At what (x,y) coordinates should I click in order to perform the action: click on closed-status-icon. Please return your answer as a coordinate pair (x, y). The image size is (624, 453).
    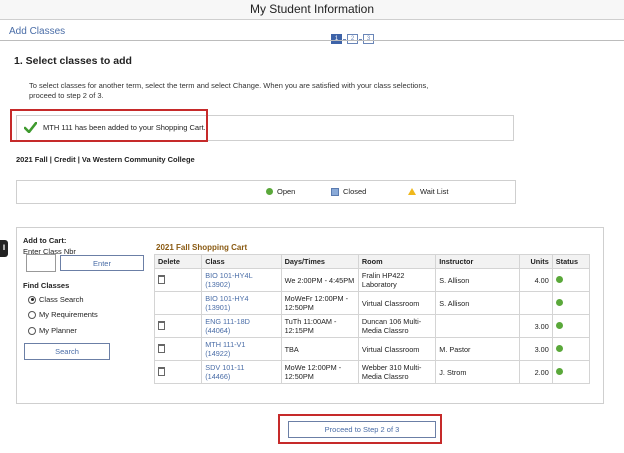
    Looking at the image, I should click on (335, 191).